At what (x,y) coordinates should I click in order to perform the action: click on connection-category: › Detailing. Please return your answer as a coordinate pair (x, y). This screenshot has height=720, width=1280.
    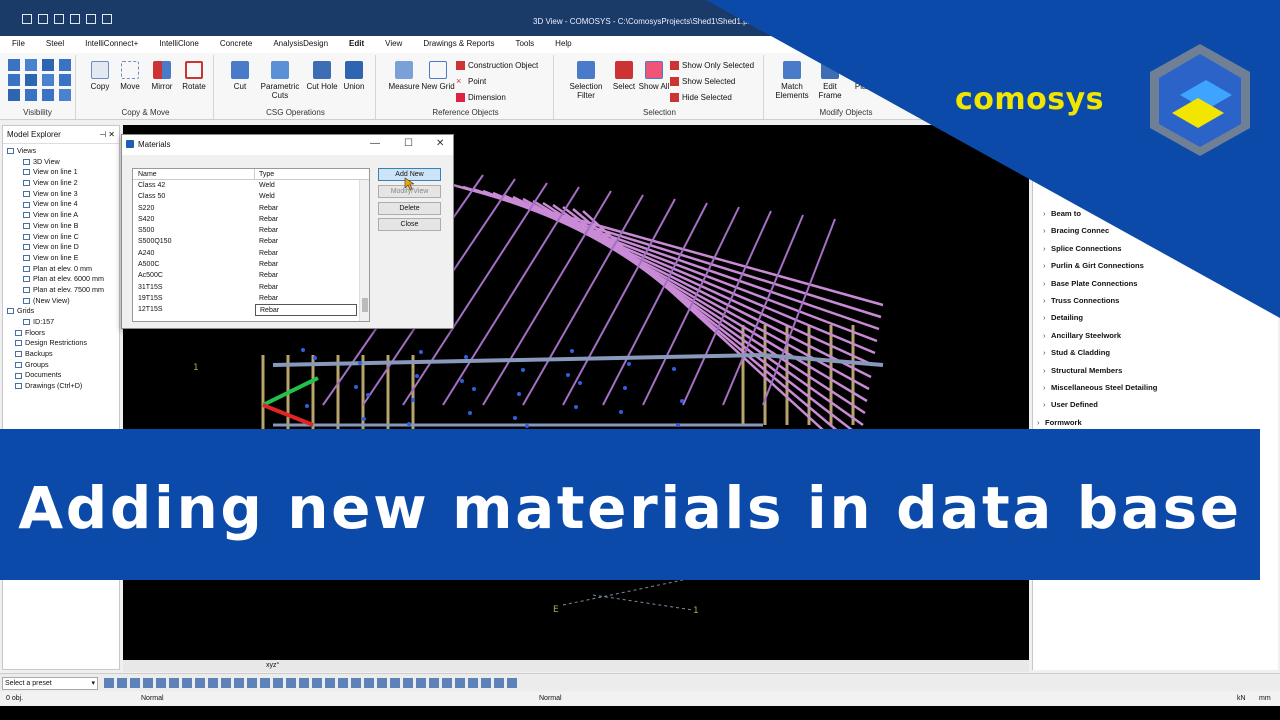
    Looking at the image, I should click on (1100, 317).